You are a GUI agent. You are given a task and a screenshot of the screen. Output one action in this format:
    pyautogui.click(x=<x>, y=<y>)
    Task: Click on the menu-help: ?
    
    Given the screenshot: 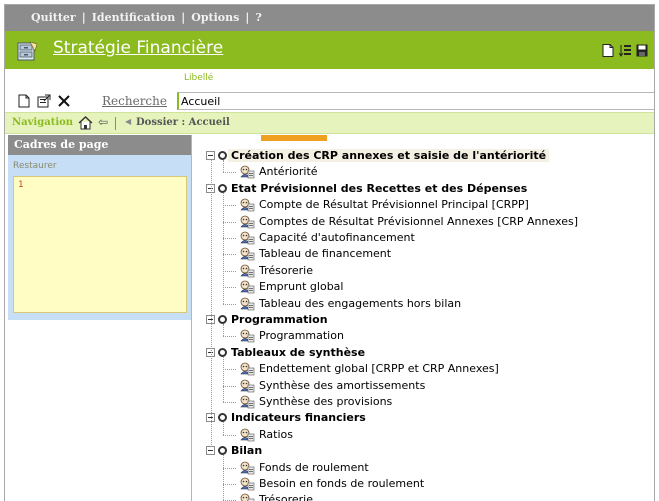 What is the action you would take?
    pyautogui.click(x=258, y=17)
    